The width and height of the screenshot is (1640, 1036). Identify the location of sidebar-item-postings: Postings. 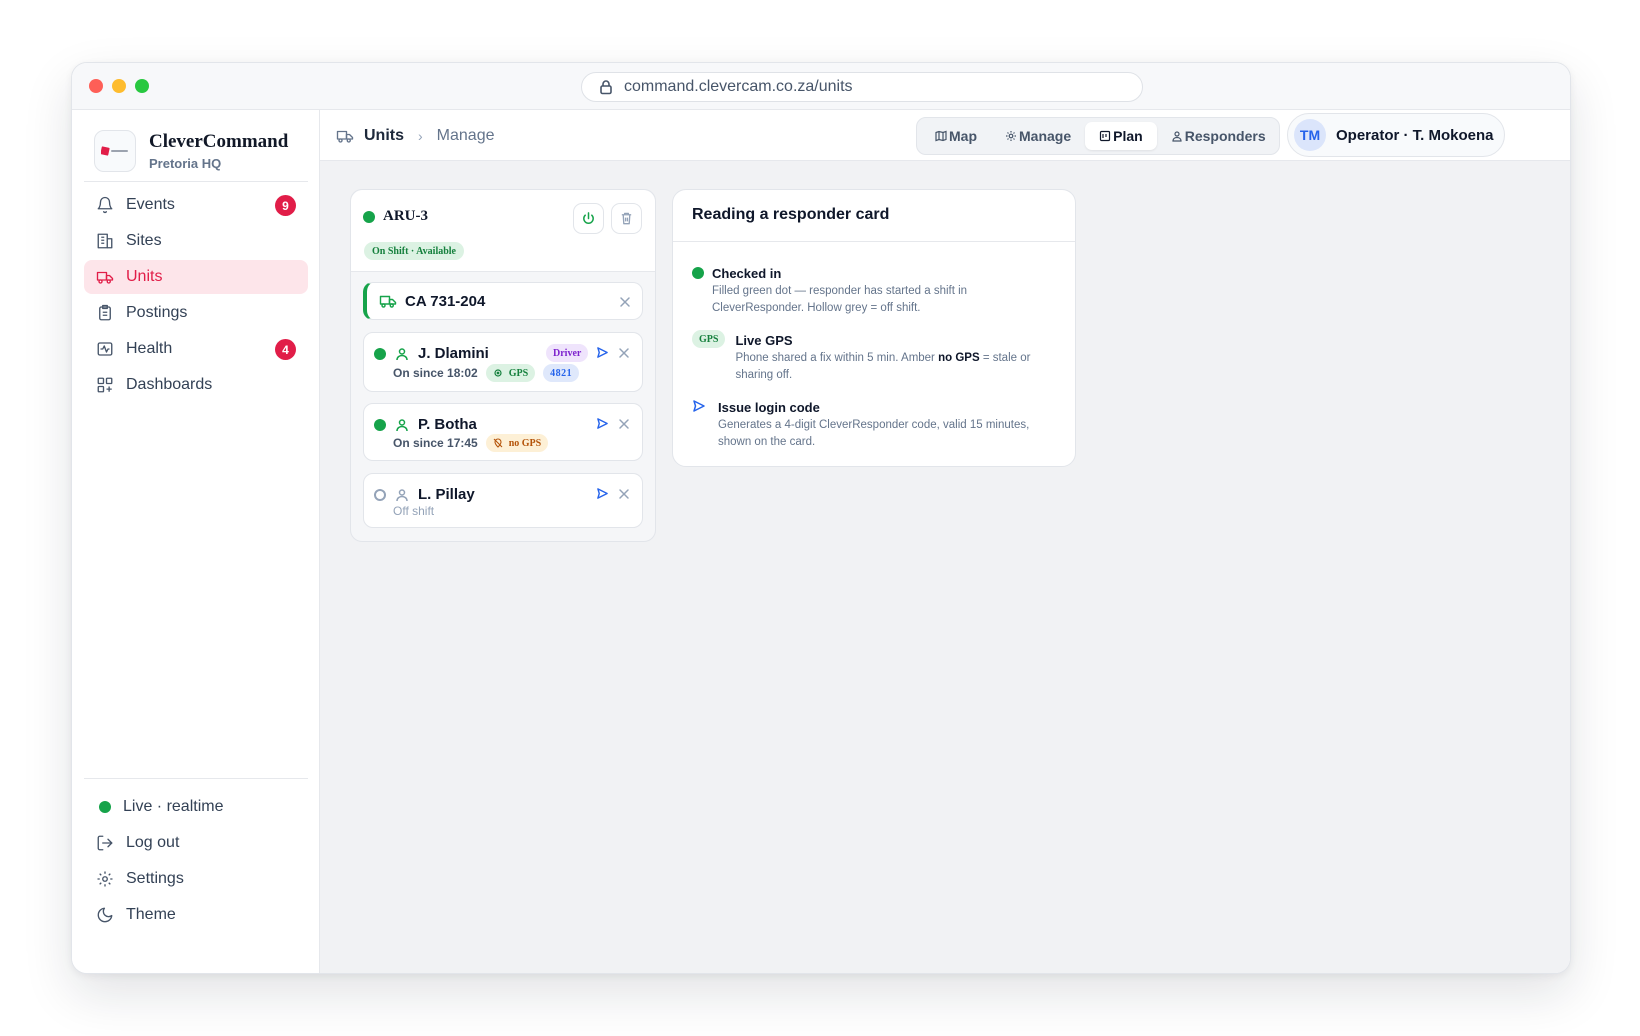
(196, 313).